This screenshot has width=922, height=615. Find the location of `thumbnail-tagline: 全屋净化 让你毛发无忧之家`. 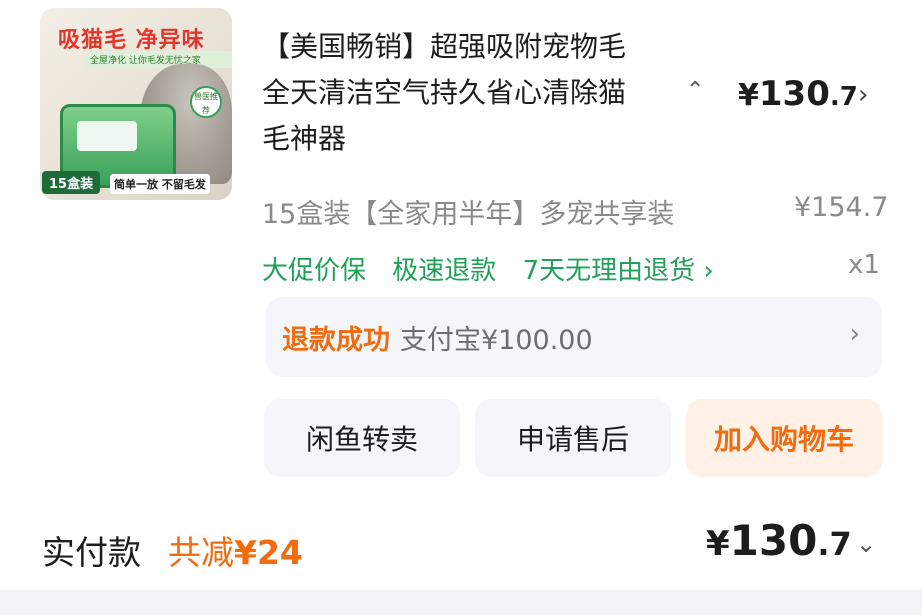

thumbnail-tagline: 全屋净化 让你毛发无忧之家 is located at coordinates (158, 59).